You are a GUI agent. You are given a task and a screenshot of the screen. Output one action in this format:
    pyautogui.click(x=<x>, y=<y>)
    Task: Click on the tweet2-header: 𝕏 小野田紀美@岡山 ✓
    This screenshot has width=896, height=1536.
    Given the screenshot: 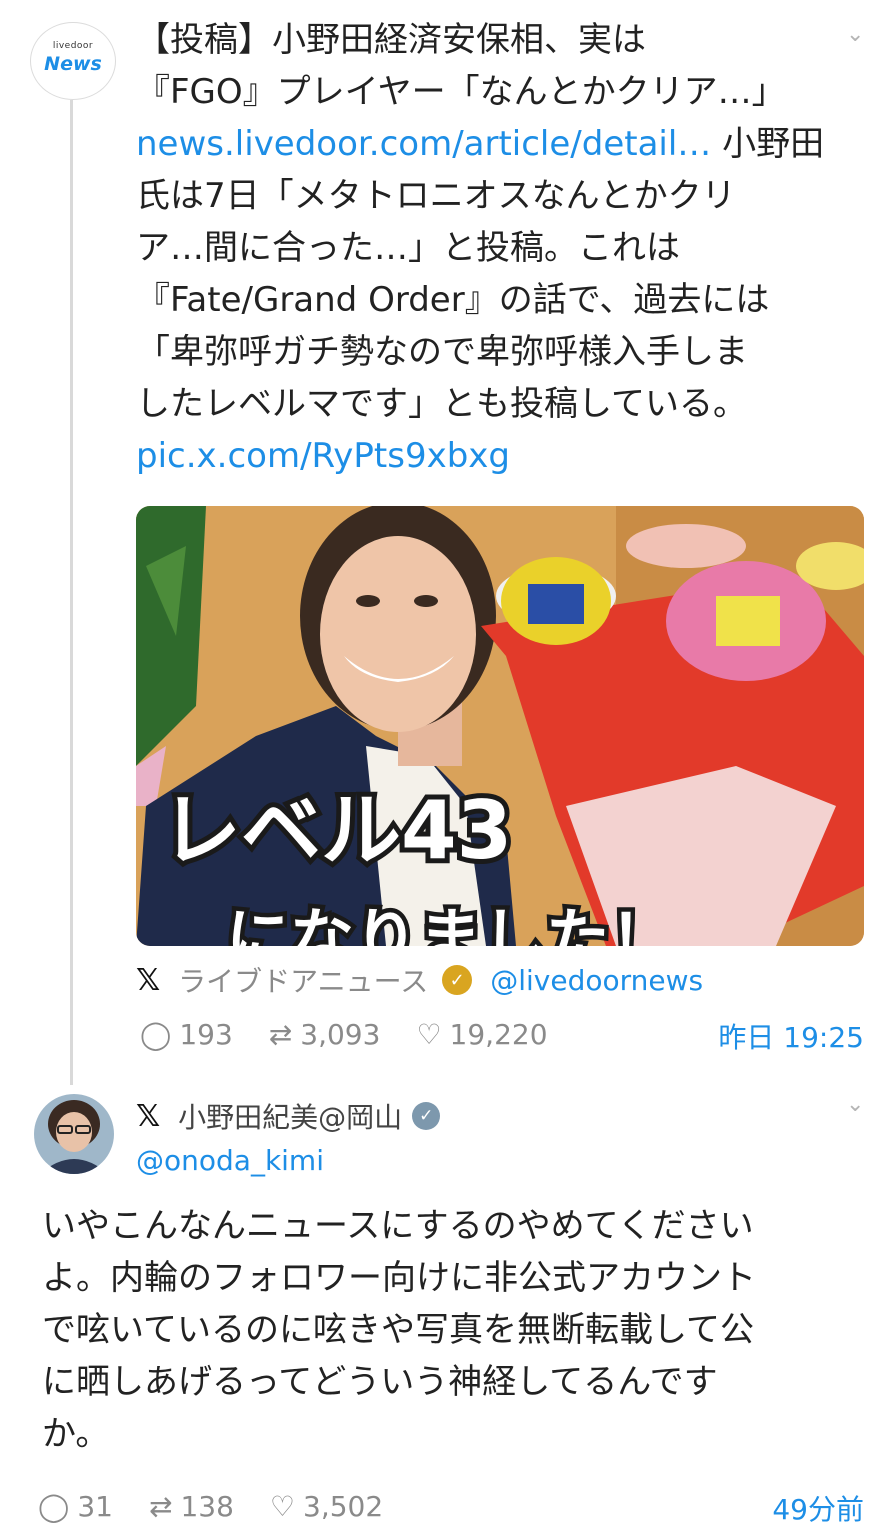 What is the action you would take?
    pyautogui.click(x=288, y=1116)
    